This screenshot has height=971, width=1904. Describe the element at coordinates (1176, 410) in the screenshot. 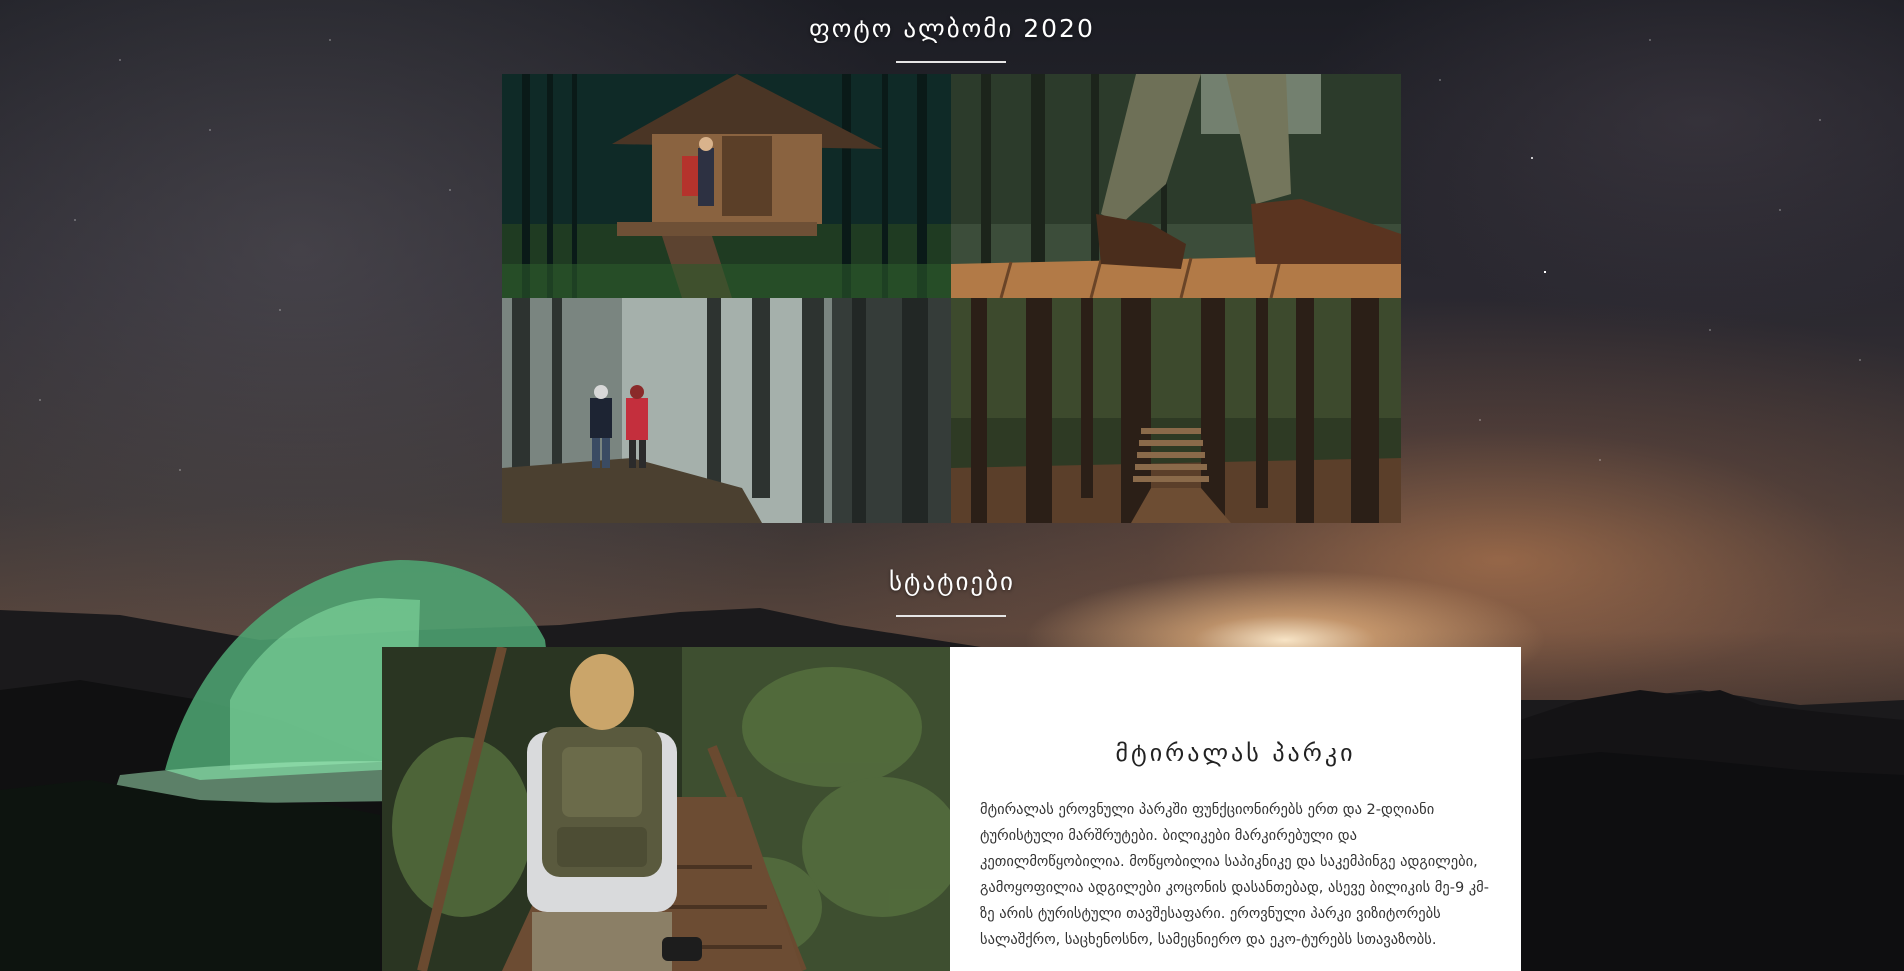

I see `forest-wooden-stairs-photo` at that location.